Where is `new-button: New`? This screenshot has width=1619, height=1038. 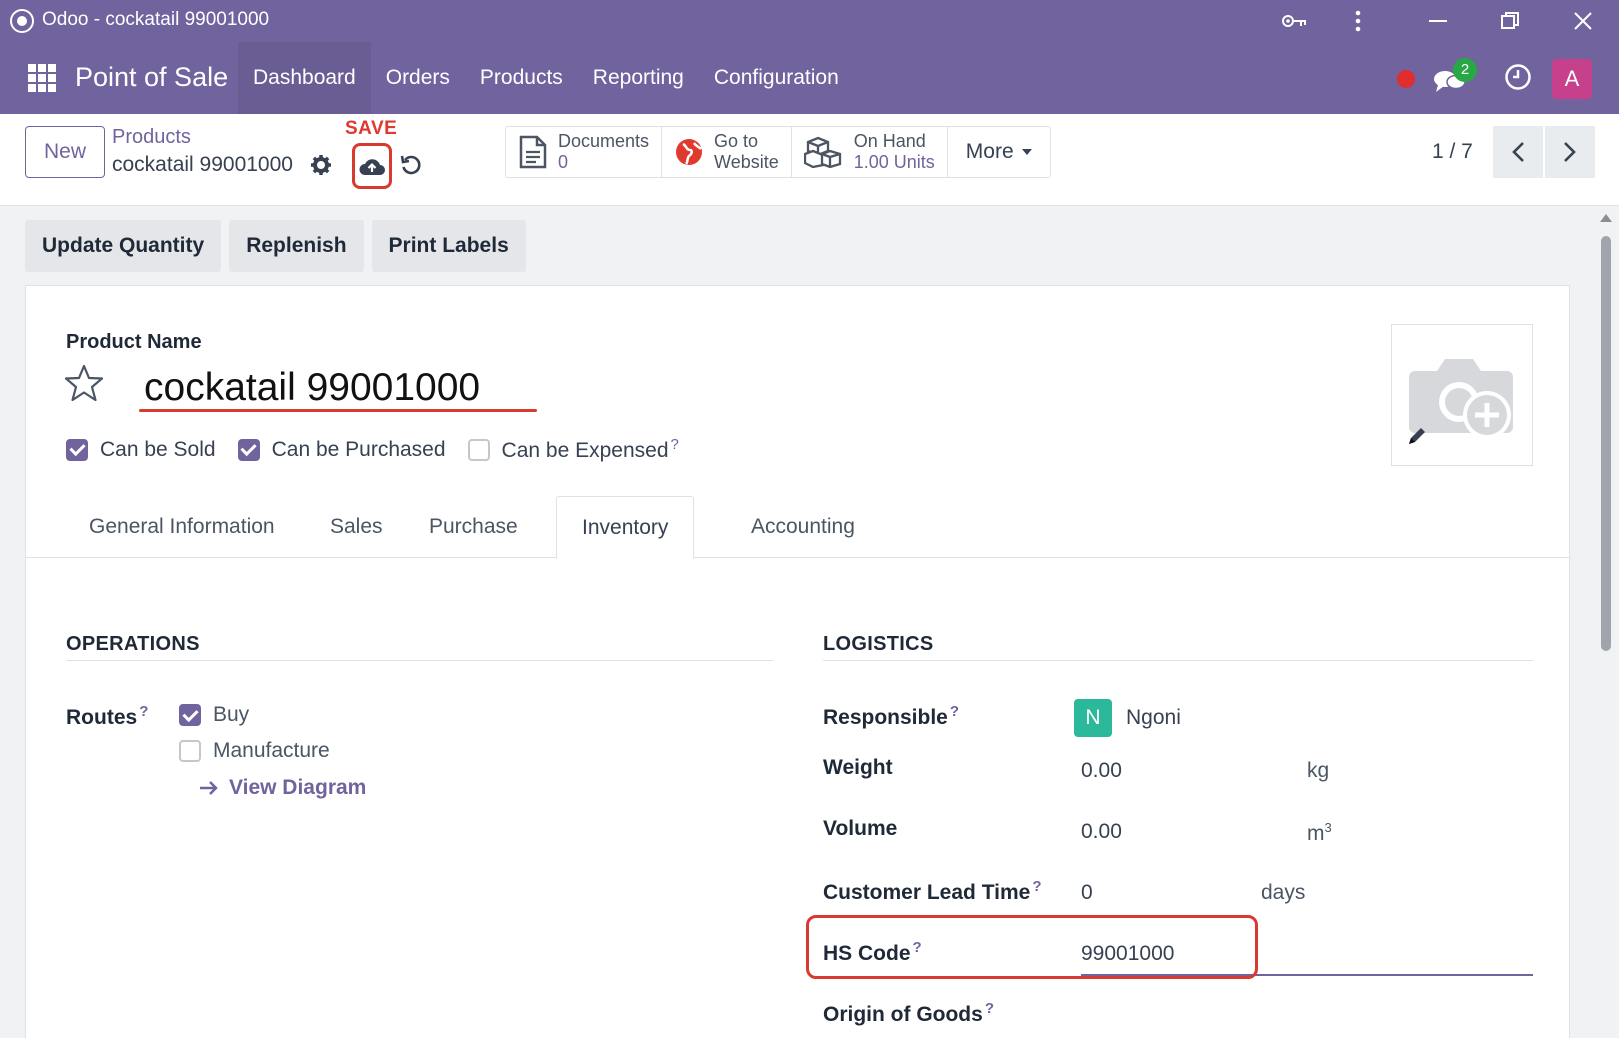 new-button: New is located at coordinates (65, 152).